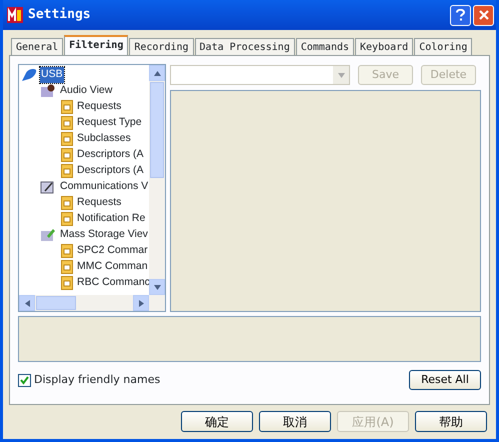  I want to click on usb-plug-icon, so click(29, 75).